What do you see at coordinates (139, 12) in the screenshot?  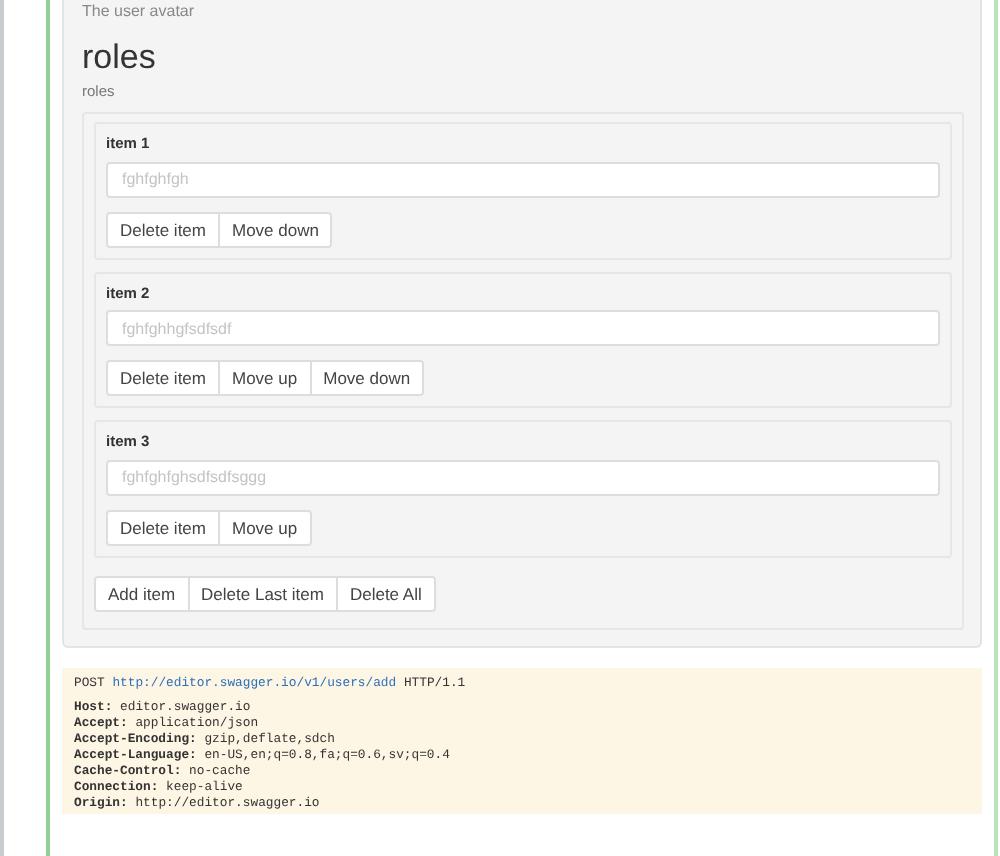 I see `help-text: The user avatar` at bounding box center [139, 12].